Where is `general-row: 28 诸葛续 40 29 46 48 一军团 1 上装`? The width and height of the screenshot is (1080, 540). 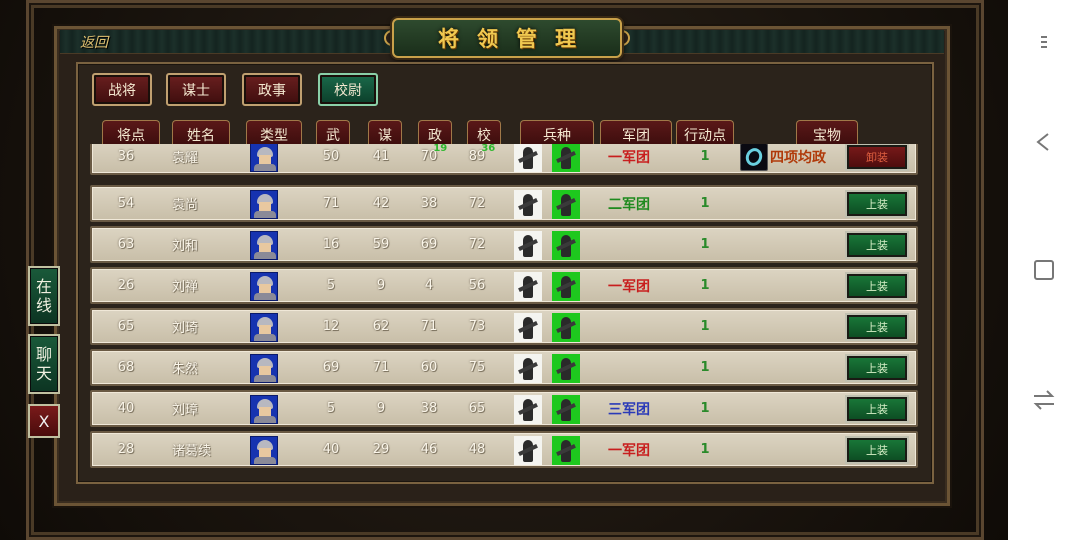
general-row: 28 诸葛续 40 29 46 48 一军团 1 上装 is located at coordinates (504, 449).